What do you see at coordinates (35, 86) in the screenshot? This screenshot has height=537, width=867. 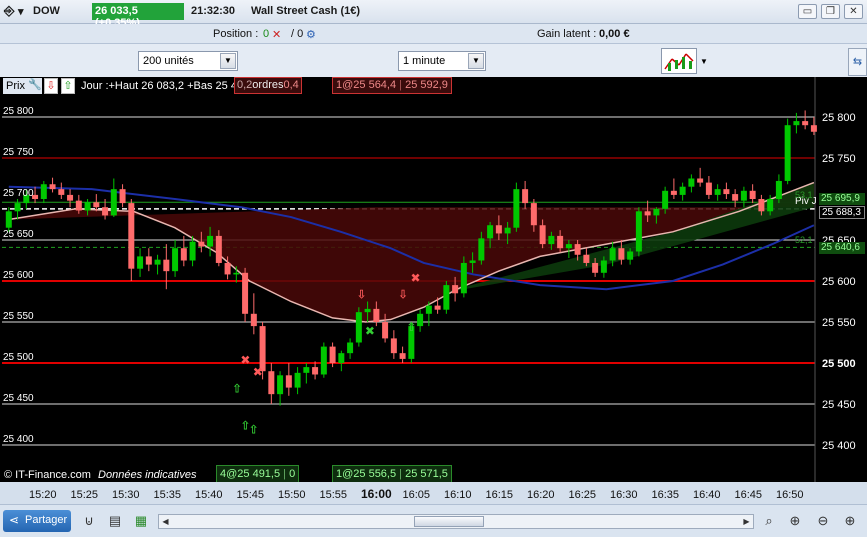 I see `wrench-icon: 🔧` at bounding box center [35, 86].